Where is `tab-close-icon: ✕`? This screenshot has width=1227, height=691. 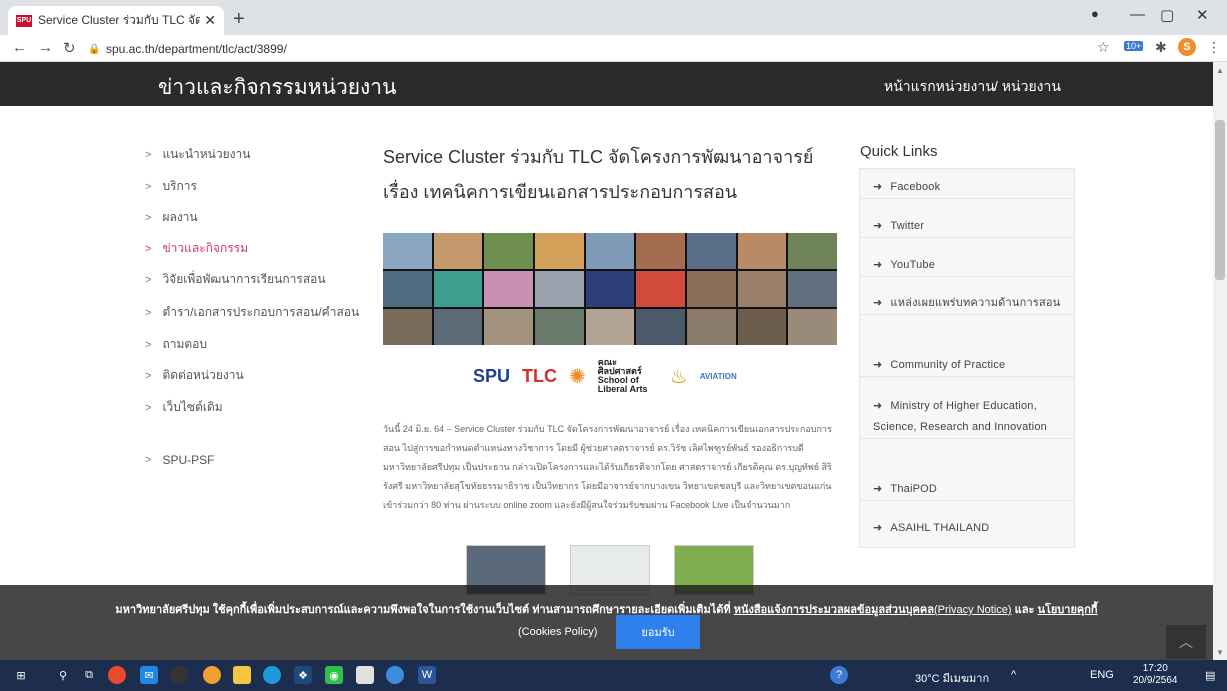
tab-close-icon: ✕ is located at coordinates (210, 20).